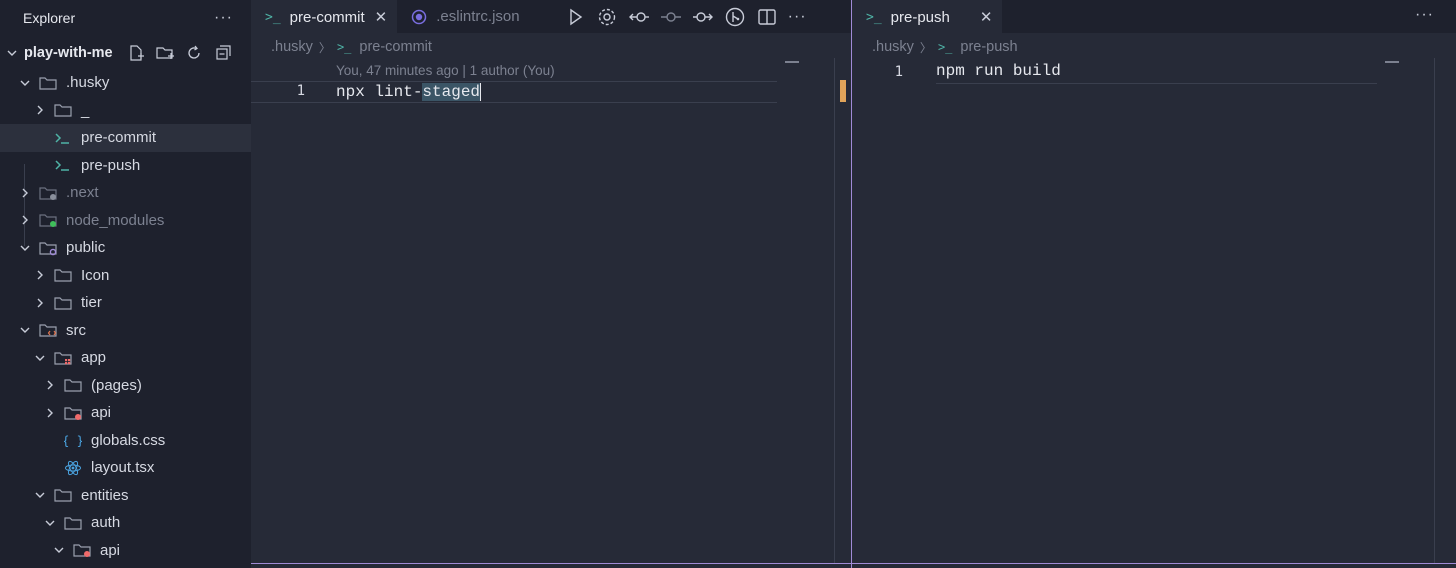 The width and height of the screenshot is (1456, 568). Describe the element at coordinates (116, 385) in the screenshot. I see `tree-item-label: (pages)` at that location.